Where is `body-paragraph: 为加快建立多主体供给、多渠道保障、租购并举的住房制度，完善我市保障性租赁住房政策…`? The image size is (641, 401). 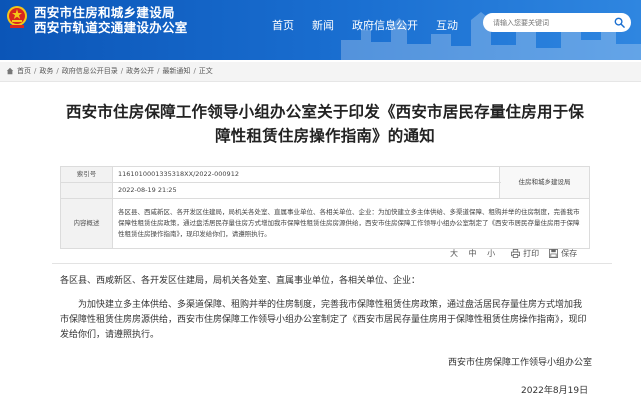
body-paragraph: 为加快建立多主体供给、多渠道保障、租购并举的住房制度，完善我市保障性租赁住房政策… is located at coordinates (323, 320).